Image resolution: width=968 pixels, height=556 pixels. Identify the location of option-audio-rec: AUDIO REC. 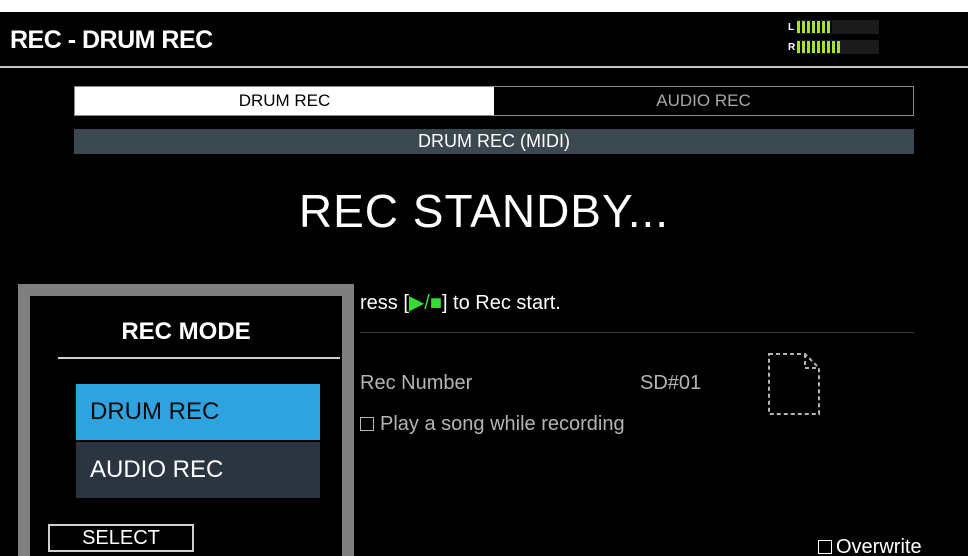
(198, 470).